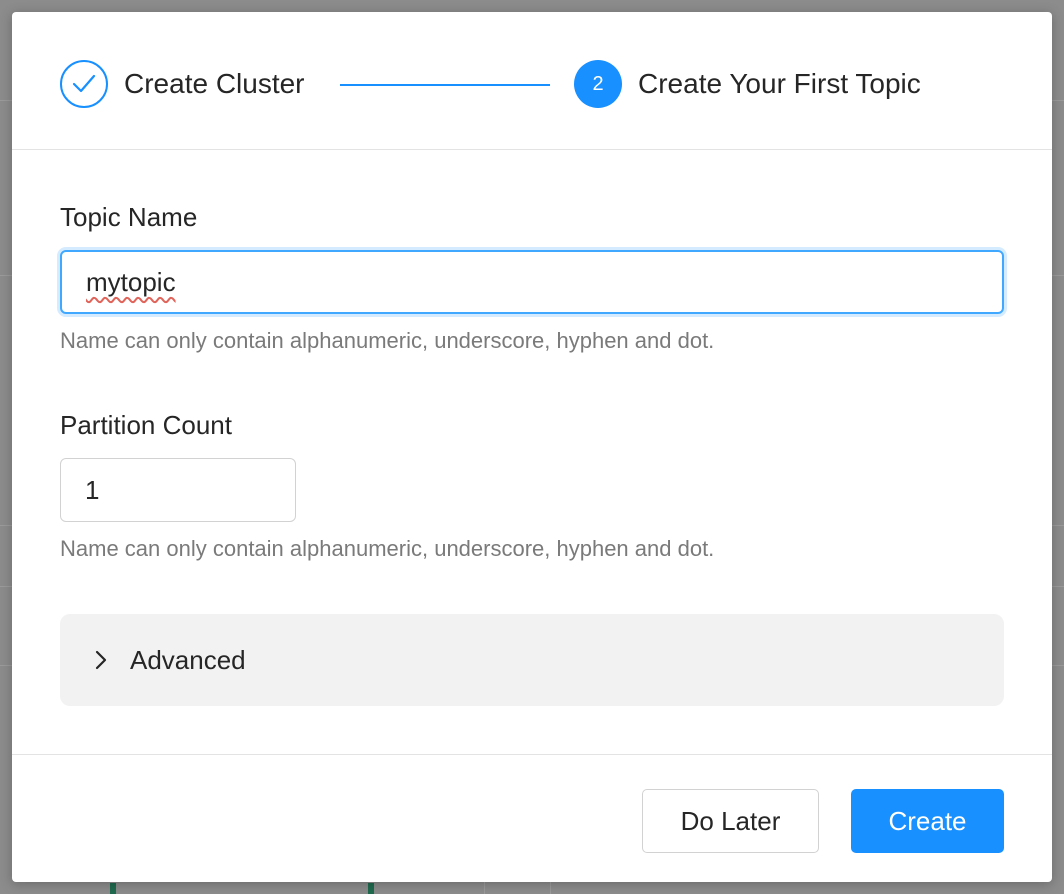  Describe the element at coordinates (214, 83) in the screenshot. I see `step-label: Create Cluster` at that location.